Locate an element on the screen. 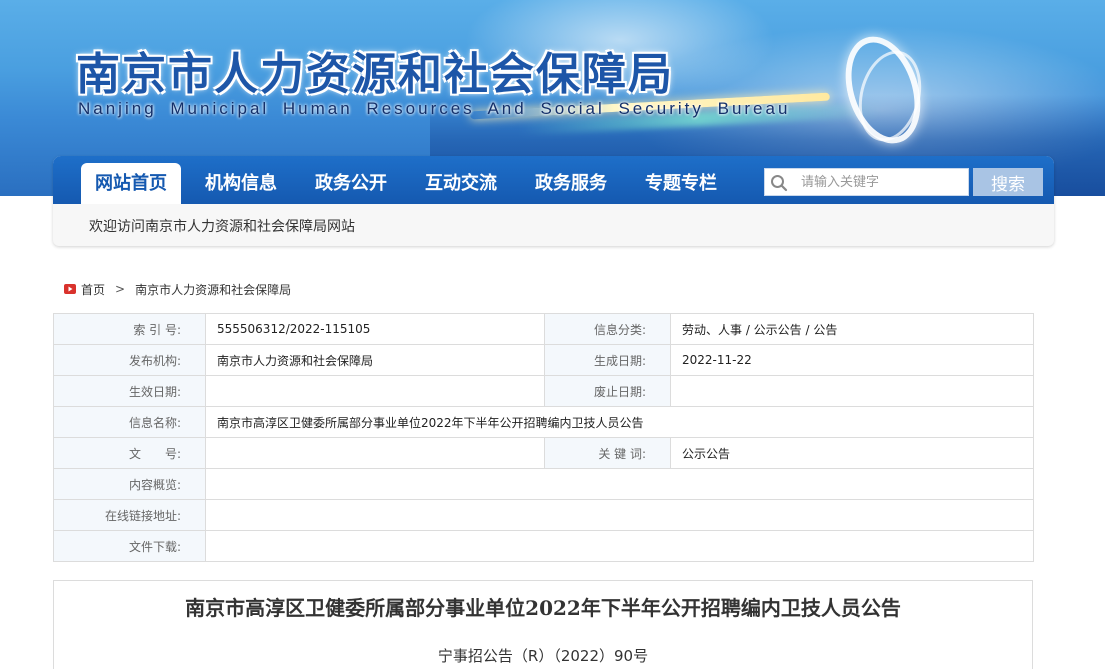 The height and width of the screenshot is (669, 1105). breadcrumb: 首页 > 南京市人力资源和社会保障局 is located at coordinates (177, 289).